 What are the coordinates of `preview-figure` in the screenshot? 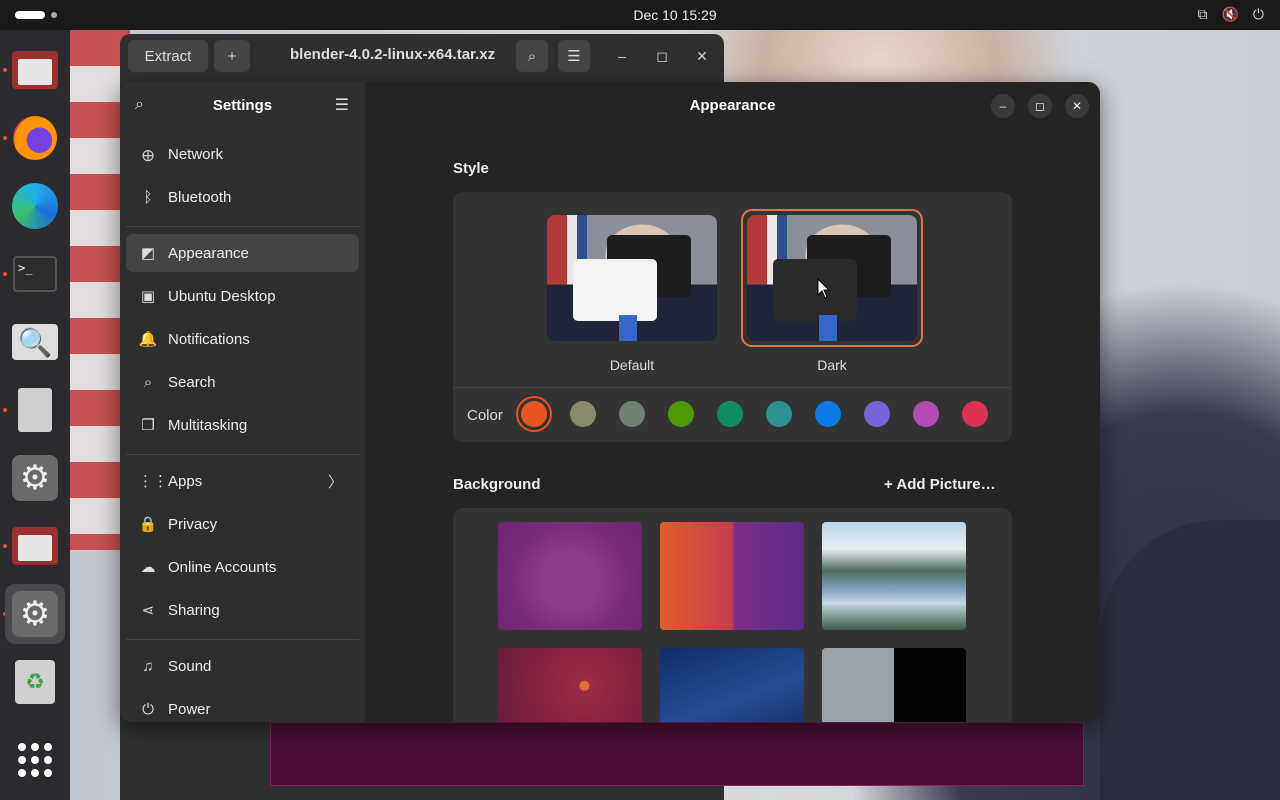 It's located at (628, 328).